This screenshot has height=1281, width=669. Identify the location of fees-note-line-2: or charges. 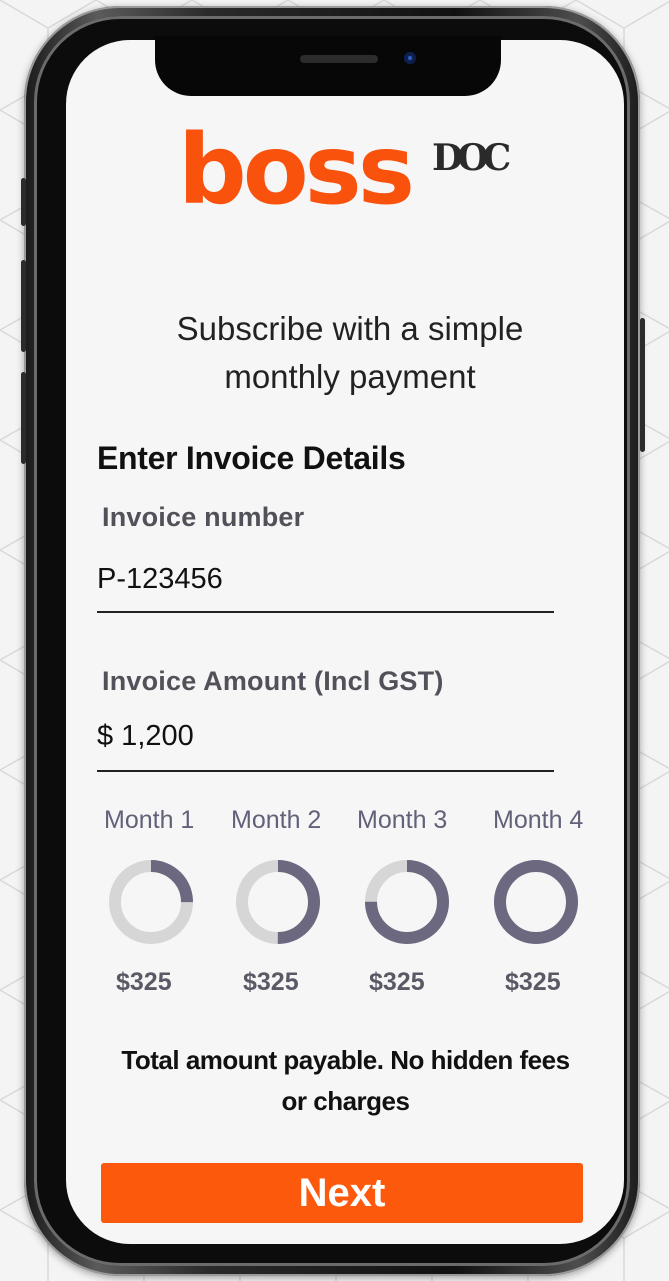
(345, 1101).